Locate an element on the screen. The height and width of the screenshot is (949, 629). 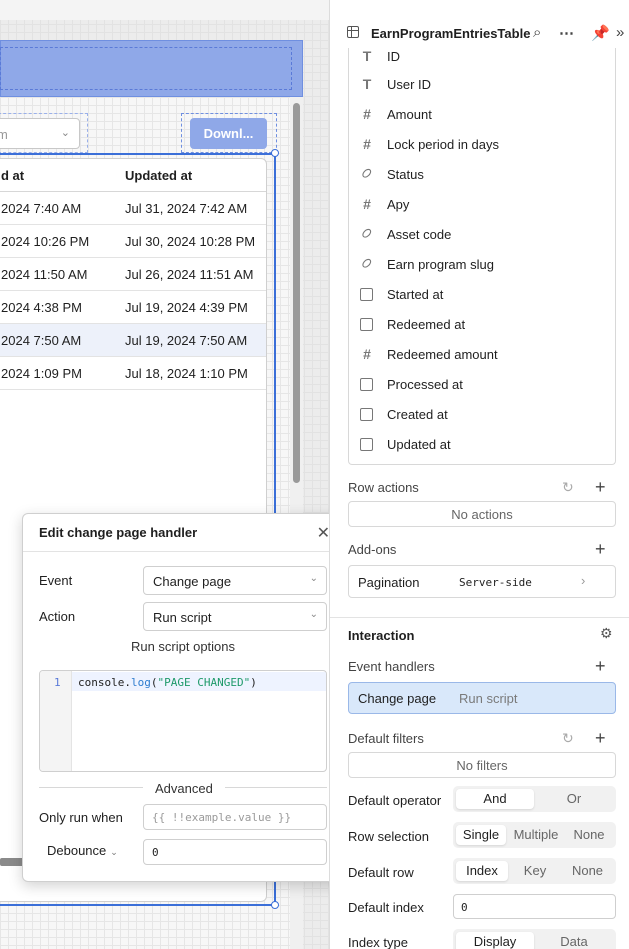
debounce-input: 0 is located at coordinates (235, 852).